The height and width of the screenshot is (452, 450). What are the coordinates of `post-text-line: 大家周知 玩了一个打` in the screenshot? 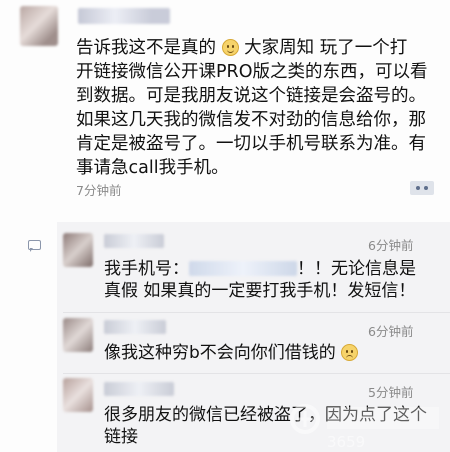 It's located at (326, 48).